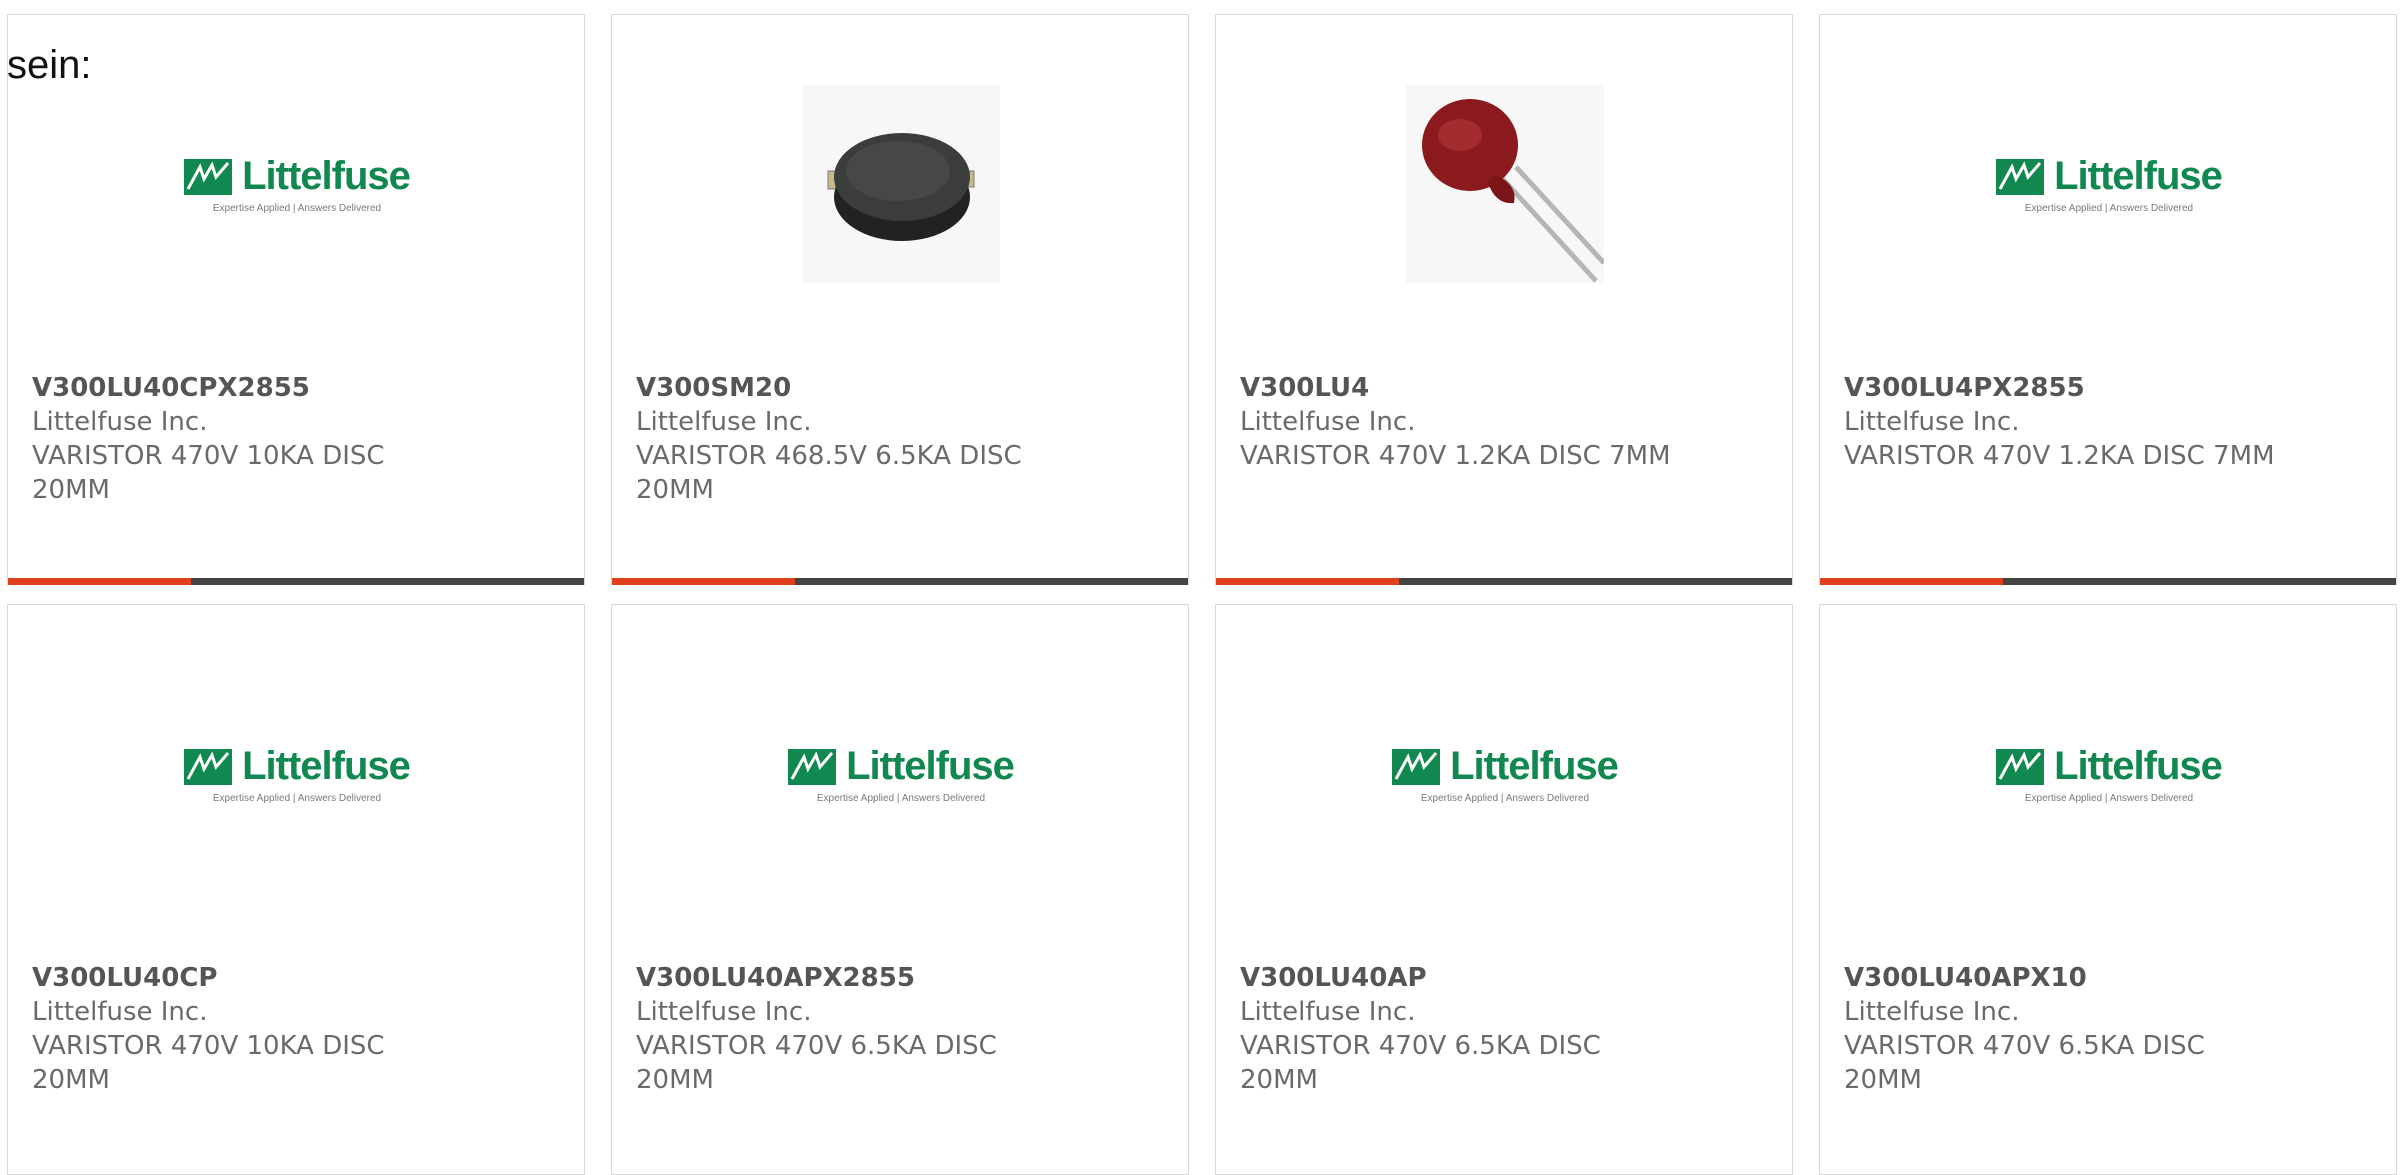 The width and height of the screenshot is (2400, 1175). Describe the element at coordinates (902, 978) in the screenshot. I see `part-number-link: V300LU40APX2855` at that location.